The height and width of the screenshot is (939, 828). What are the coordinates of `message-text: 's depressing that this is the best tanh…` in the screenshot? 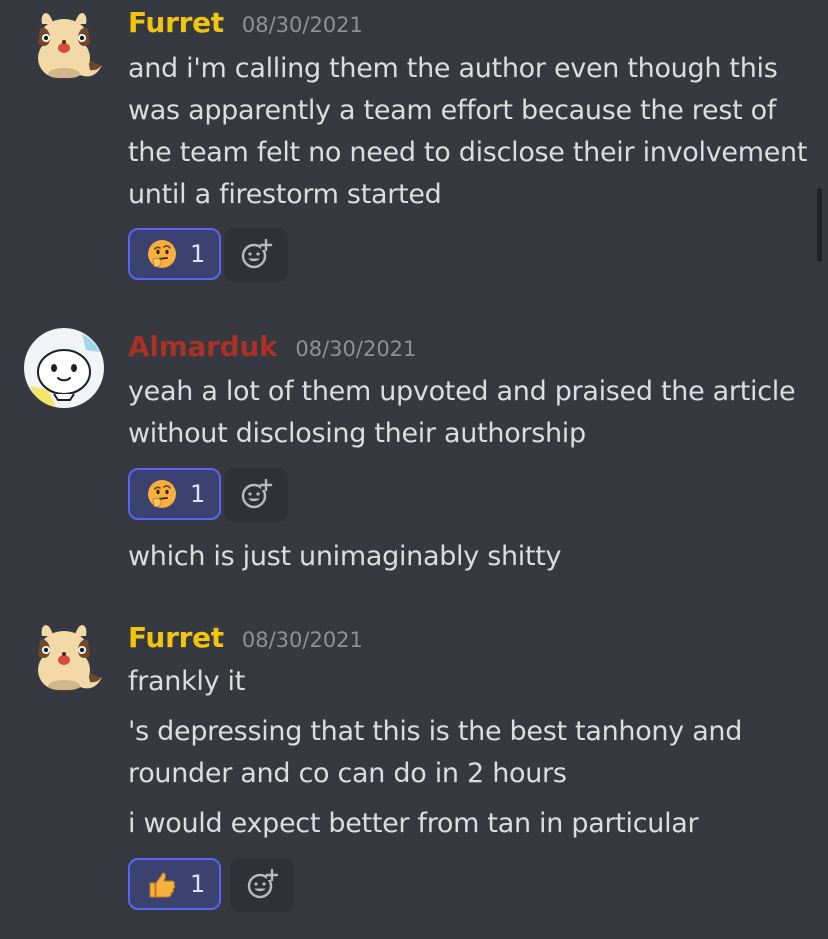 It's located at (435, 752).